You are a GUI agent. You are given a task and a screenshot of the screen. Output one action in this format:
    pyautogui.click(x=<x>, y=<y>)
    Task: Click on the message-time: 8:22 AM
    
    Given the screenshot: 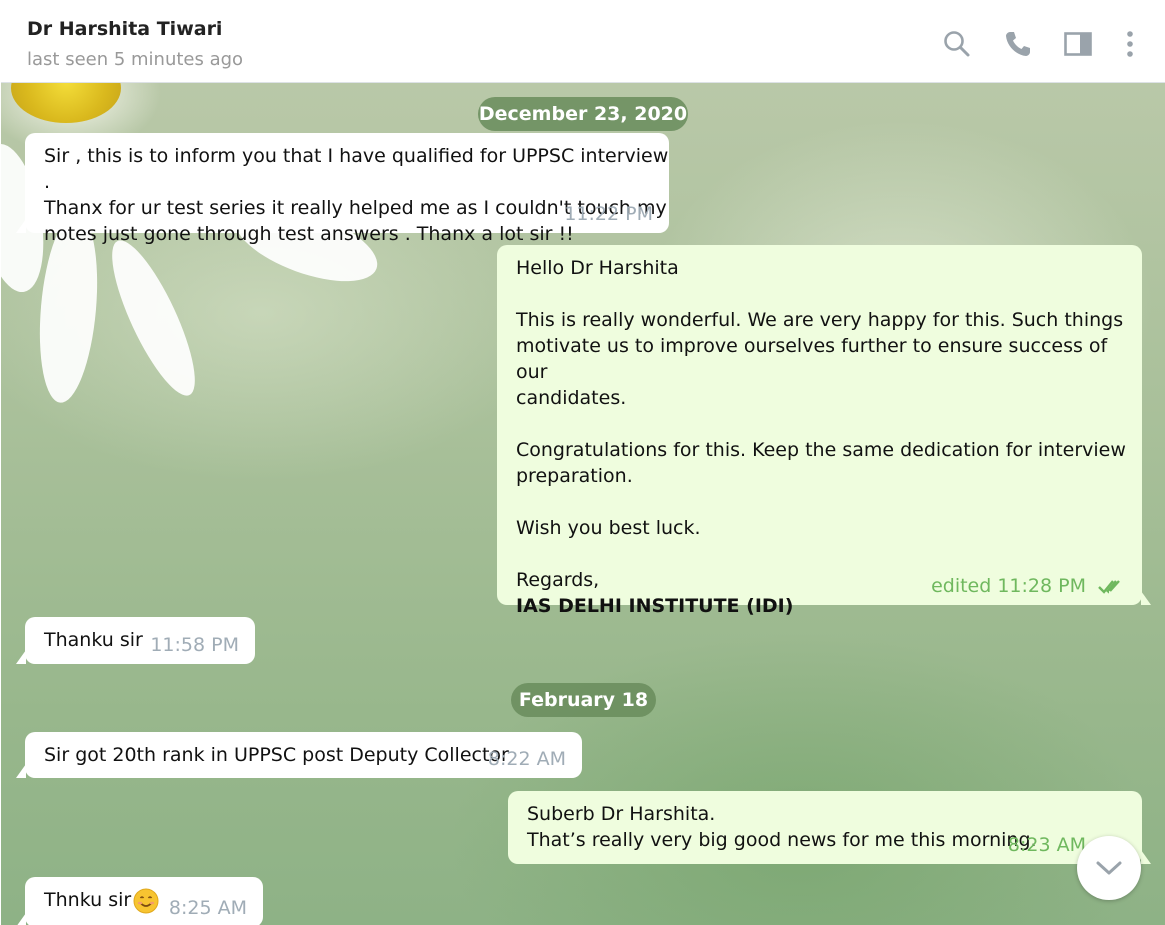 What is the action you would take?
    pyautogui.click(x=526, y=759)
    